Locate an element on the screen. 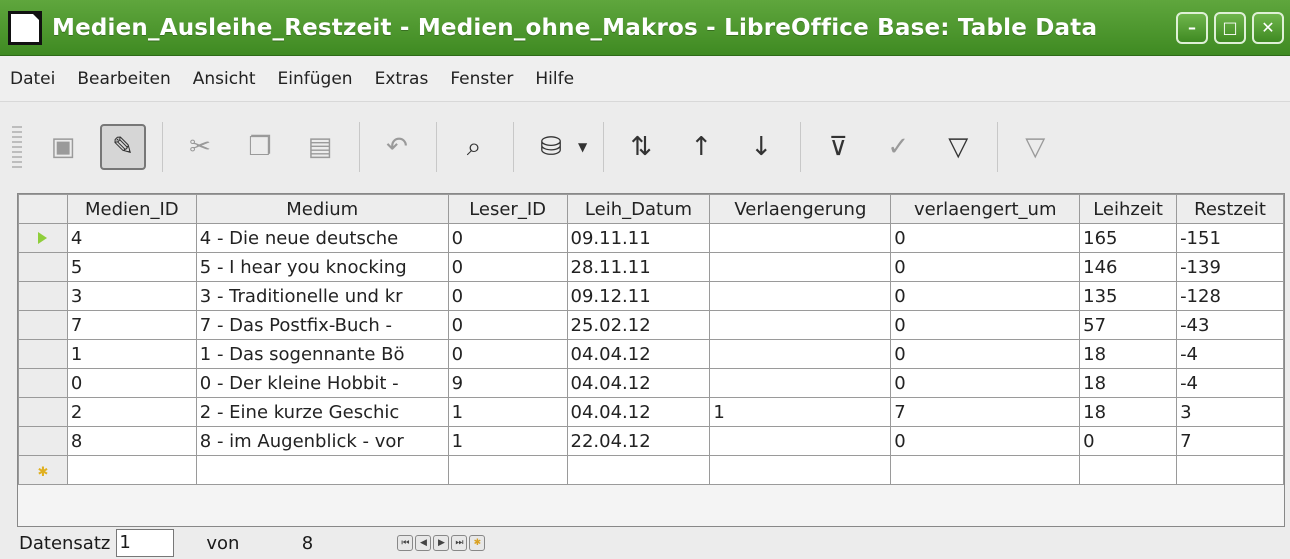  table-cell: -4 is located at coordinates (1230, 354).